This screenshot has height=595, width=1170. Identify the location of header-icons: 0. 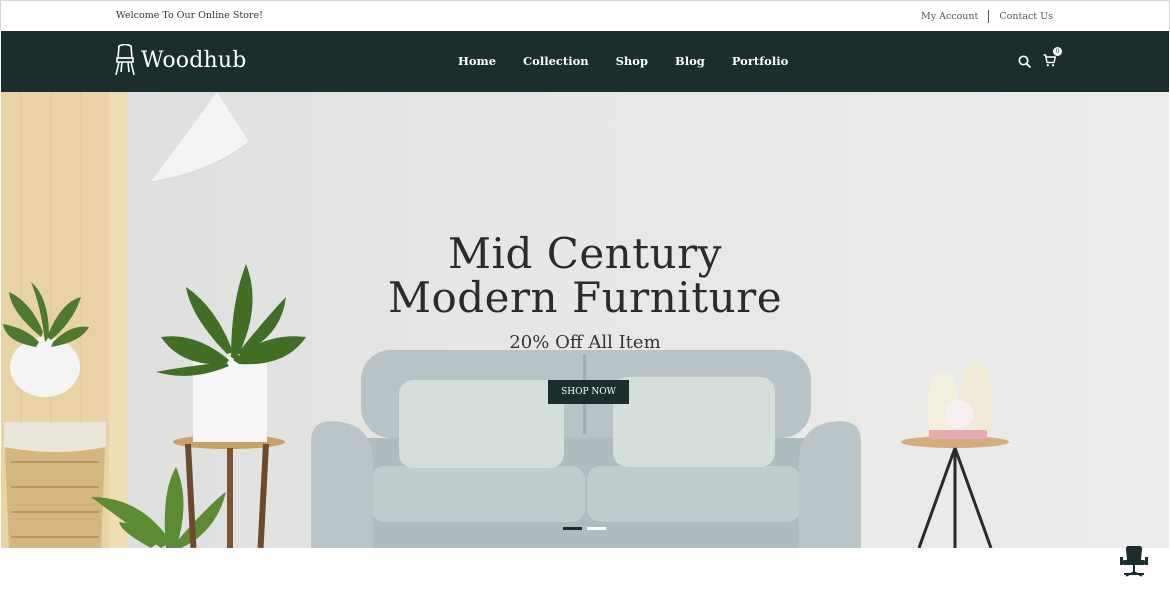
(1040, 59).